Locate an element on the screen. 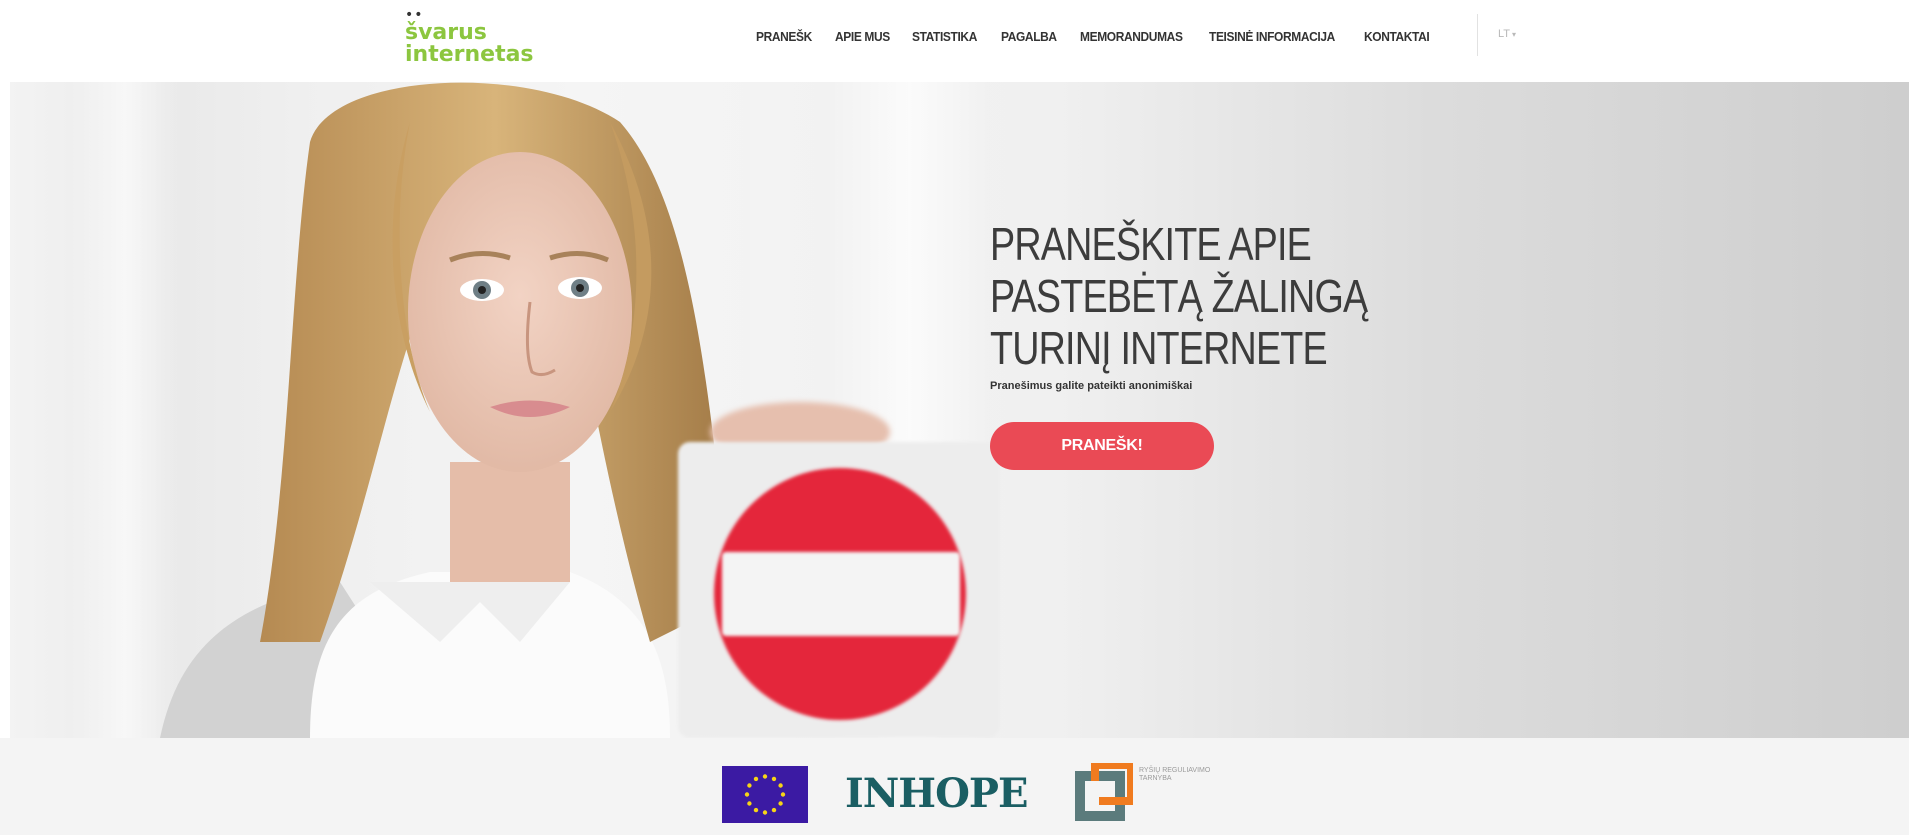 This screenshot has width=1909, height=835. nav-item-apie-mus: APIE MUS is located at coordinates (862, 36).